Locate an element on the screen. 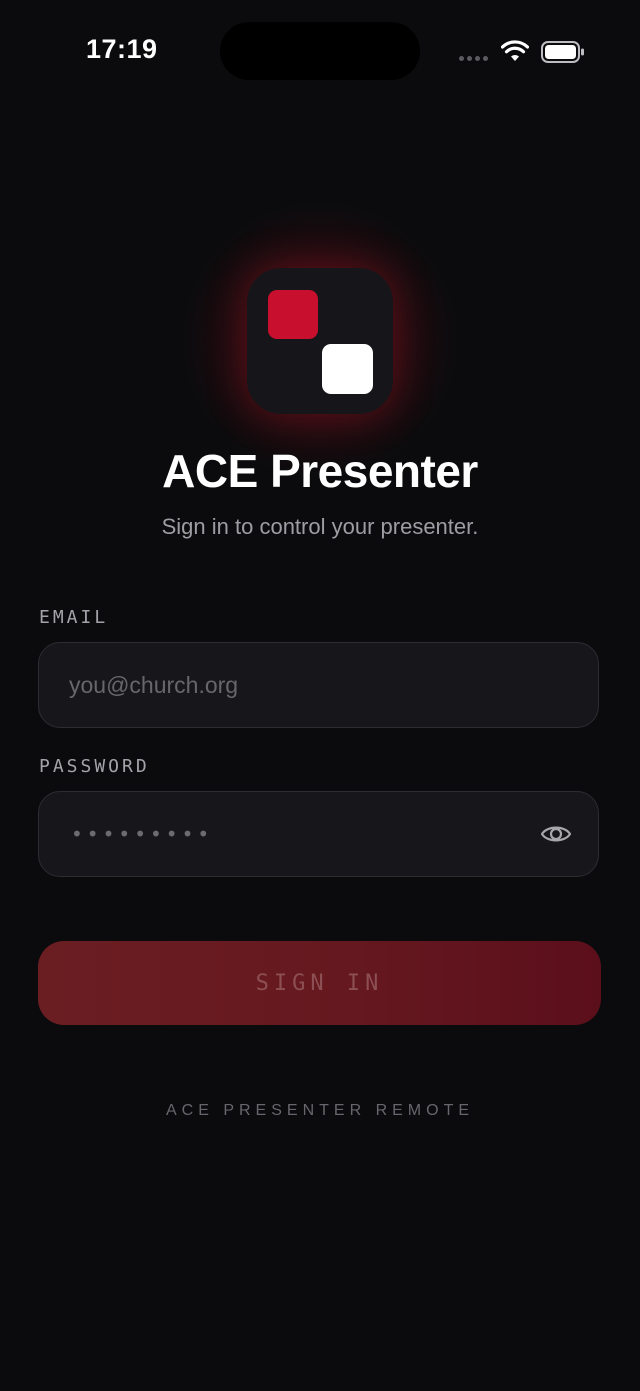 The image size is (640, 1391). cellular-signal-icon is located at coordinates (473, 58).